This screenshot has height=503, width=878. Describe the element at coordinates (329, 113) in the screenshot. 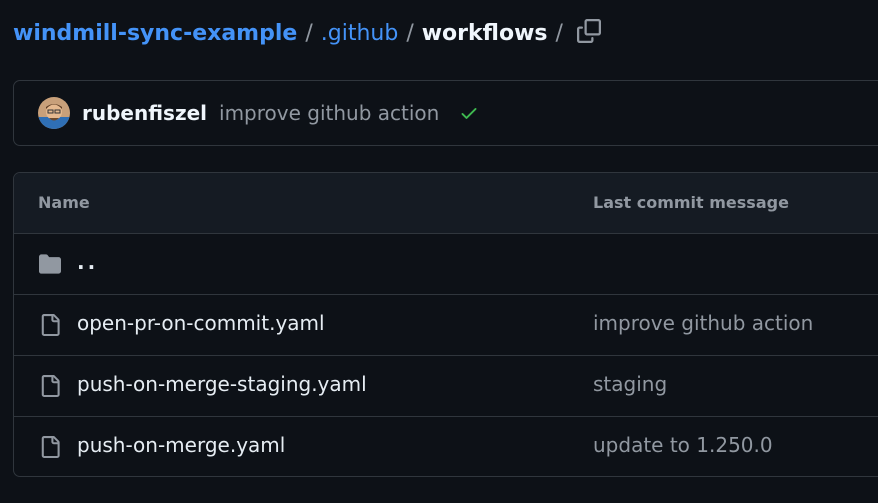

I see `commit-message: improve github action` at that location.